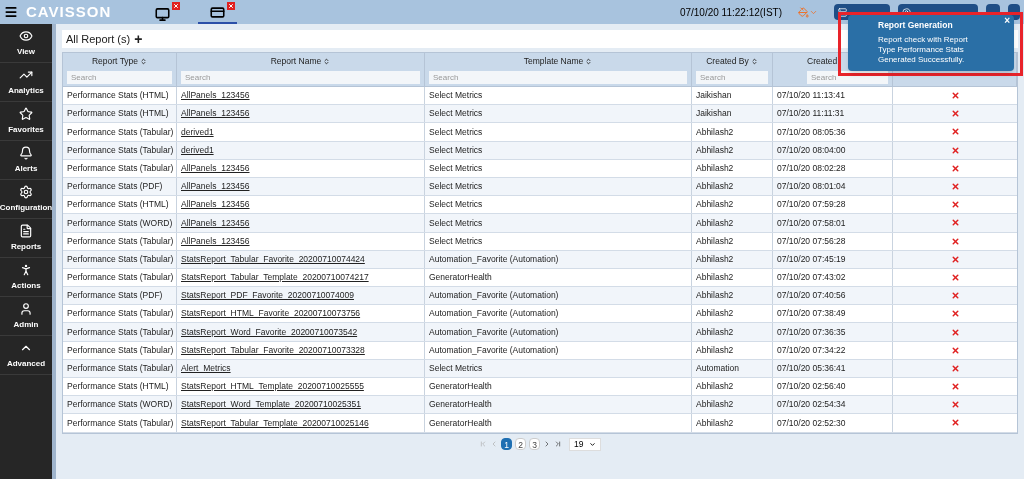 Image resolution: width=1024 pixels, height=479 pixels. What do you see at coordinates (822, 61) in the screenshot?
I see `column-header: Created` at bounding box center [822, 61].